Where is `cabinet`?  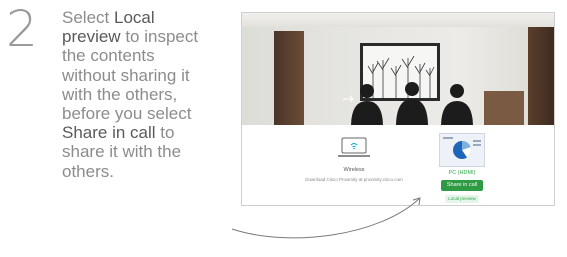 cabinet is located at coordinates (504, 108).